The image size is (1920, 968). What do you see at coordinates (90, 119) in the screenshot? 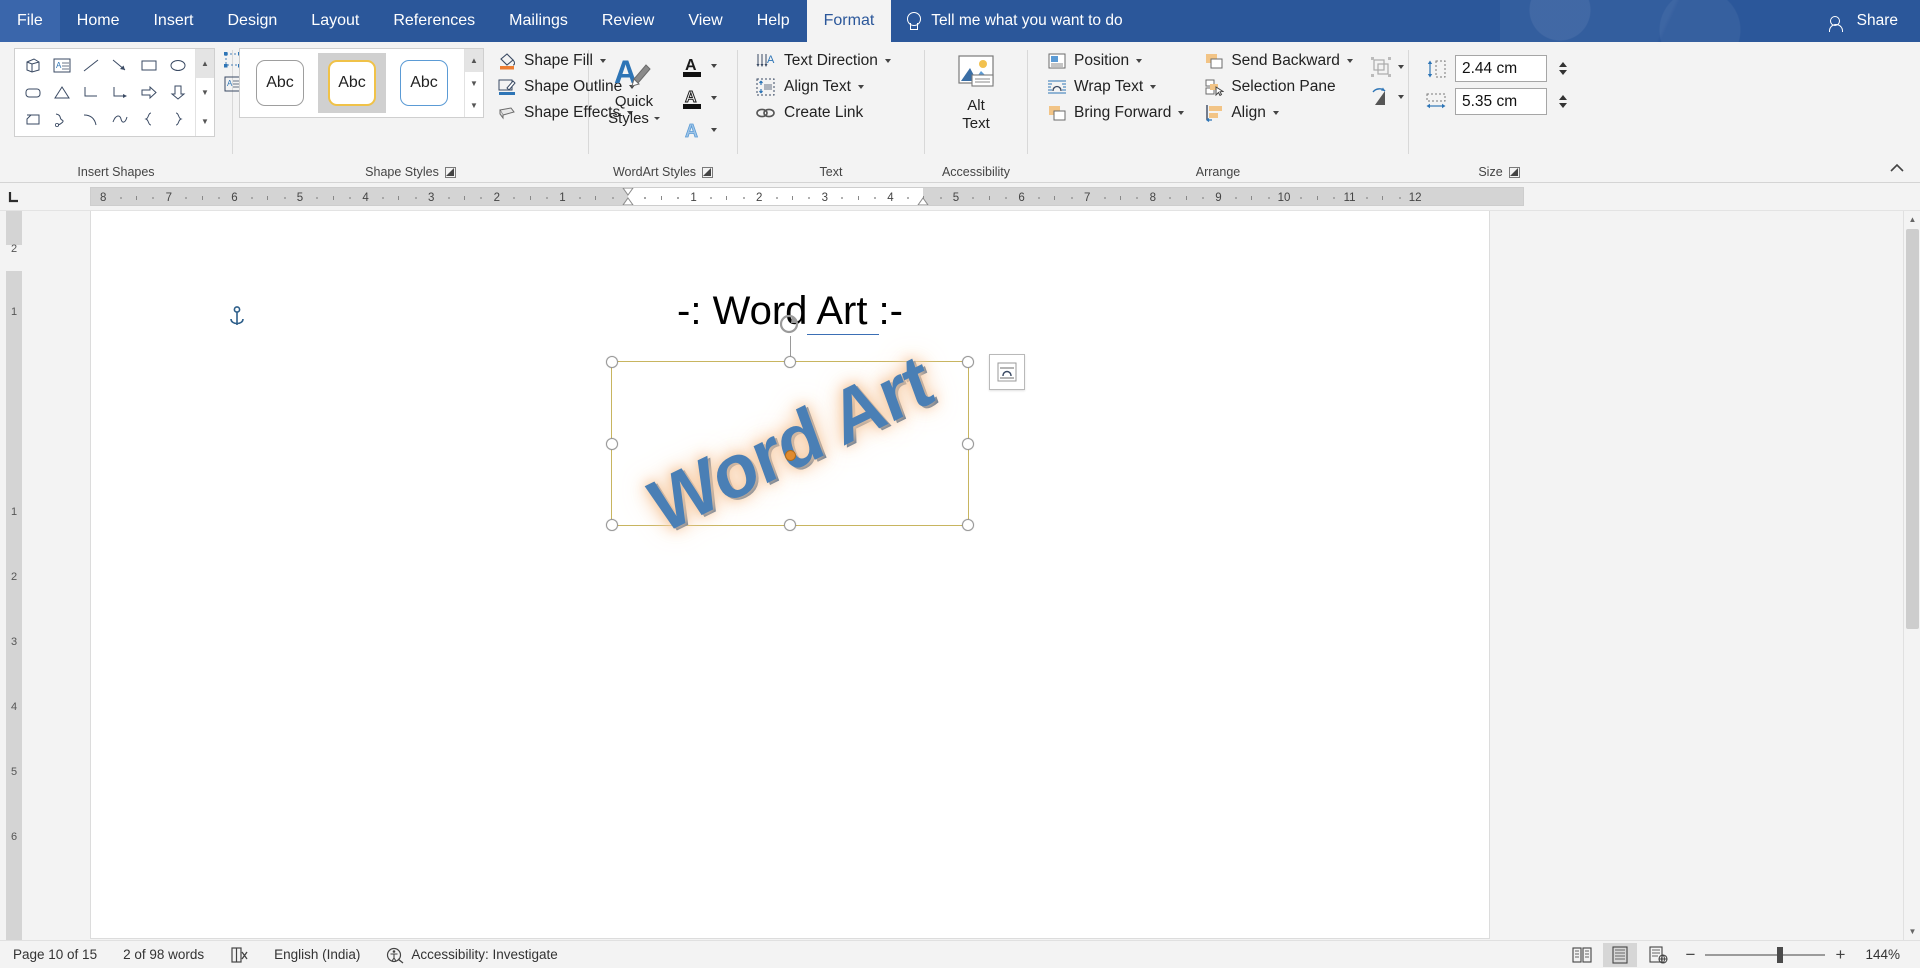
I see `curve-shape` at bounding box center [90, 119].